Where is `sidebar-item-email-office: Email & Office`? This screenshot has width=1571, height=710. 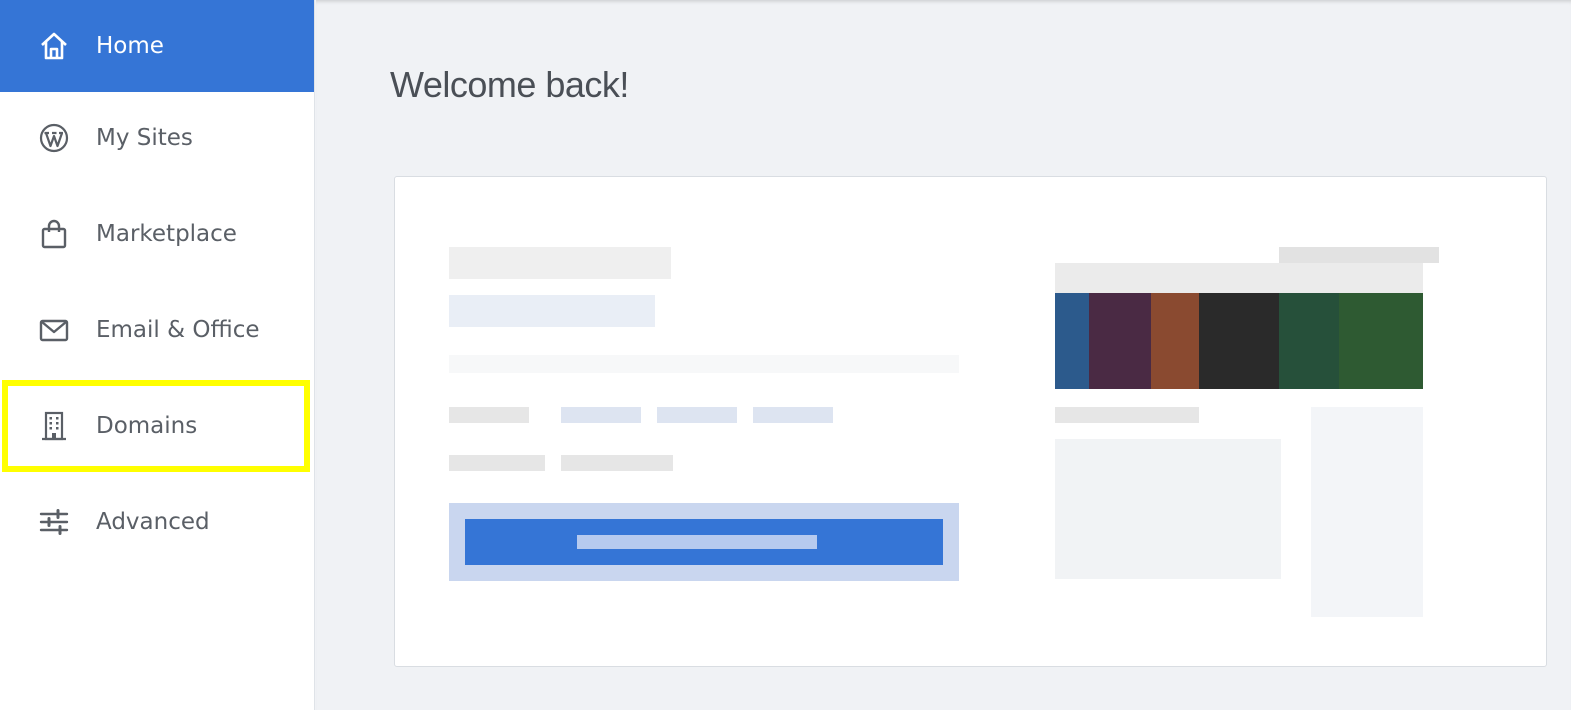
sidebar-item-email-office: Email & Office is located at coordinates (157, 330).